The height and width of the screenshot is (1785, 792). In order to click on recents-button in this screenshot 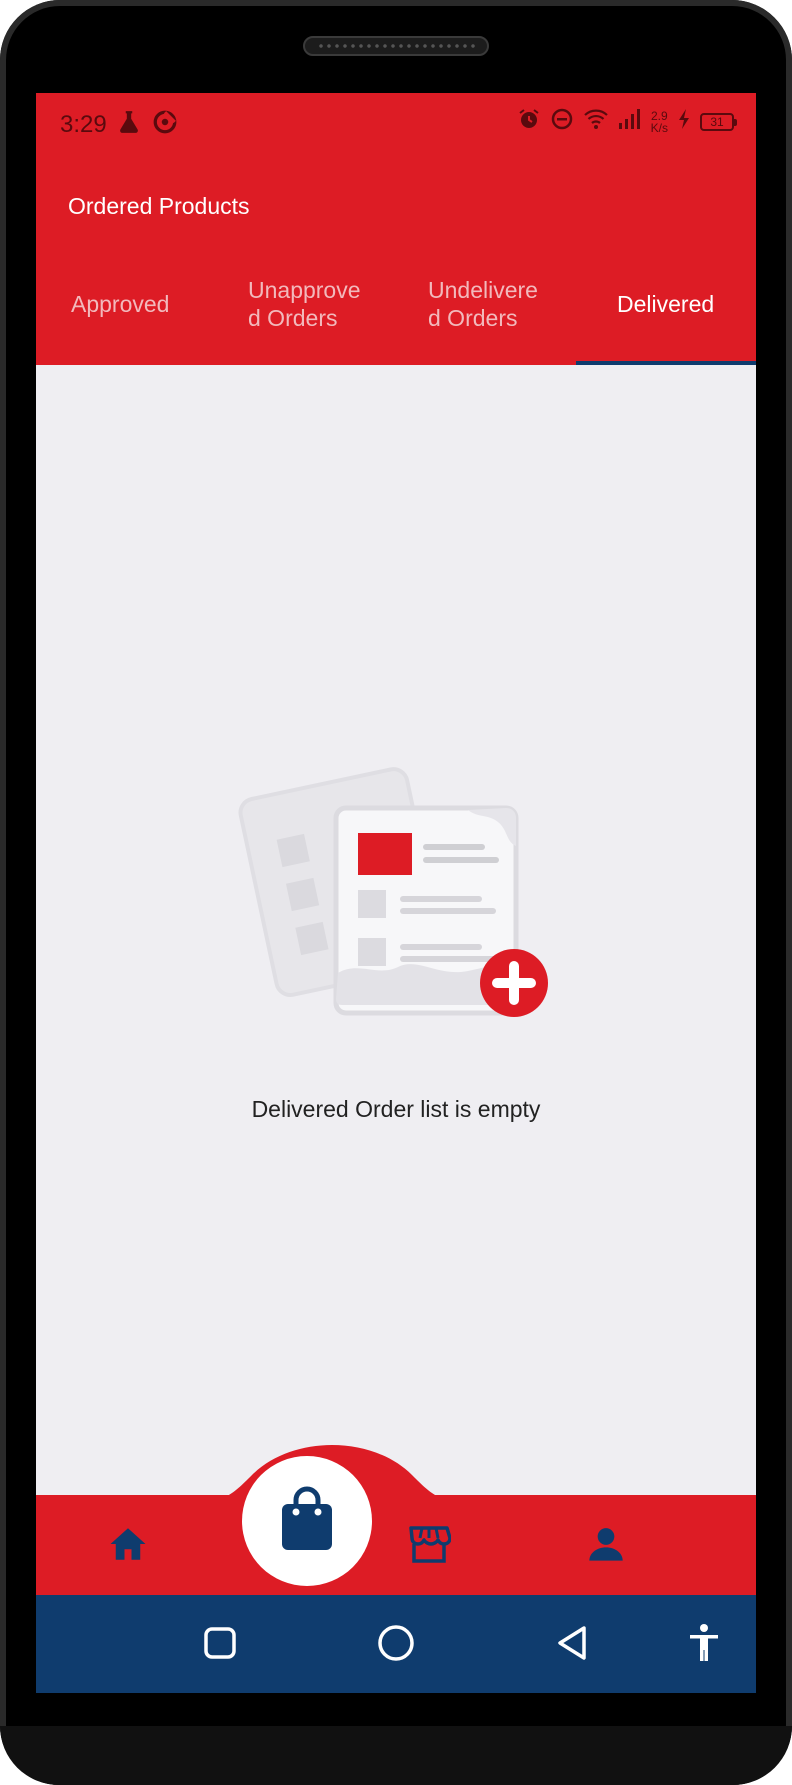, I will do `click(220, 1645)`.